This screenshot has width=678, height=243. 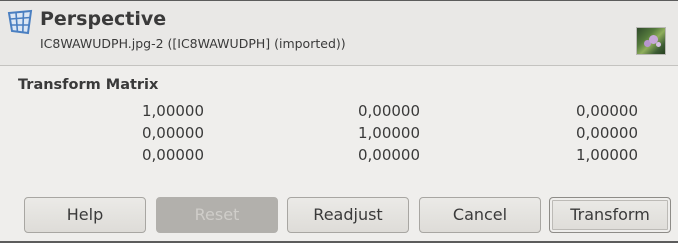 I want to click on cancel-button: Cancel, so click(x=480, y=215).